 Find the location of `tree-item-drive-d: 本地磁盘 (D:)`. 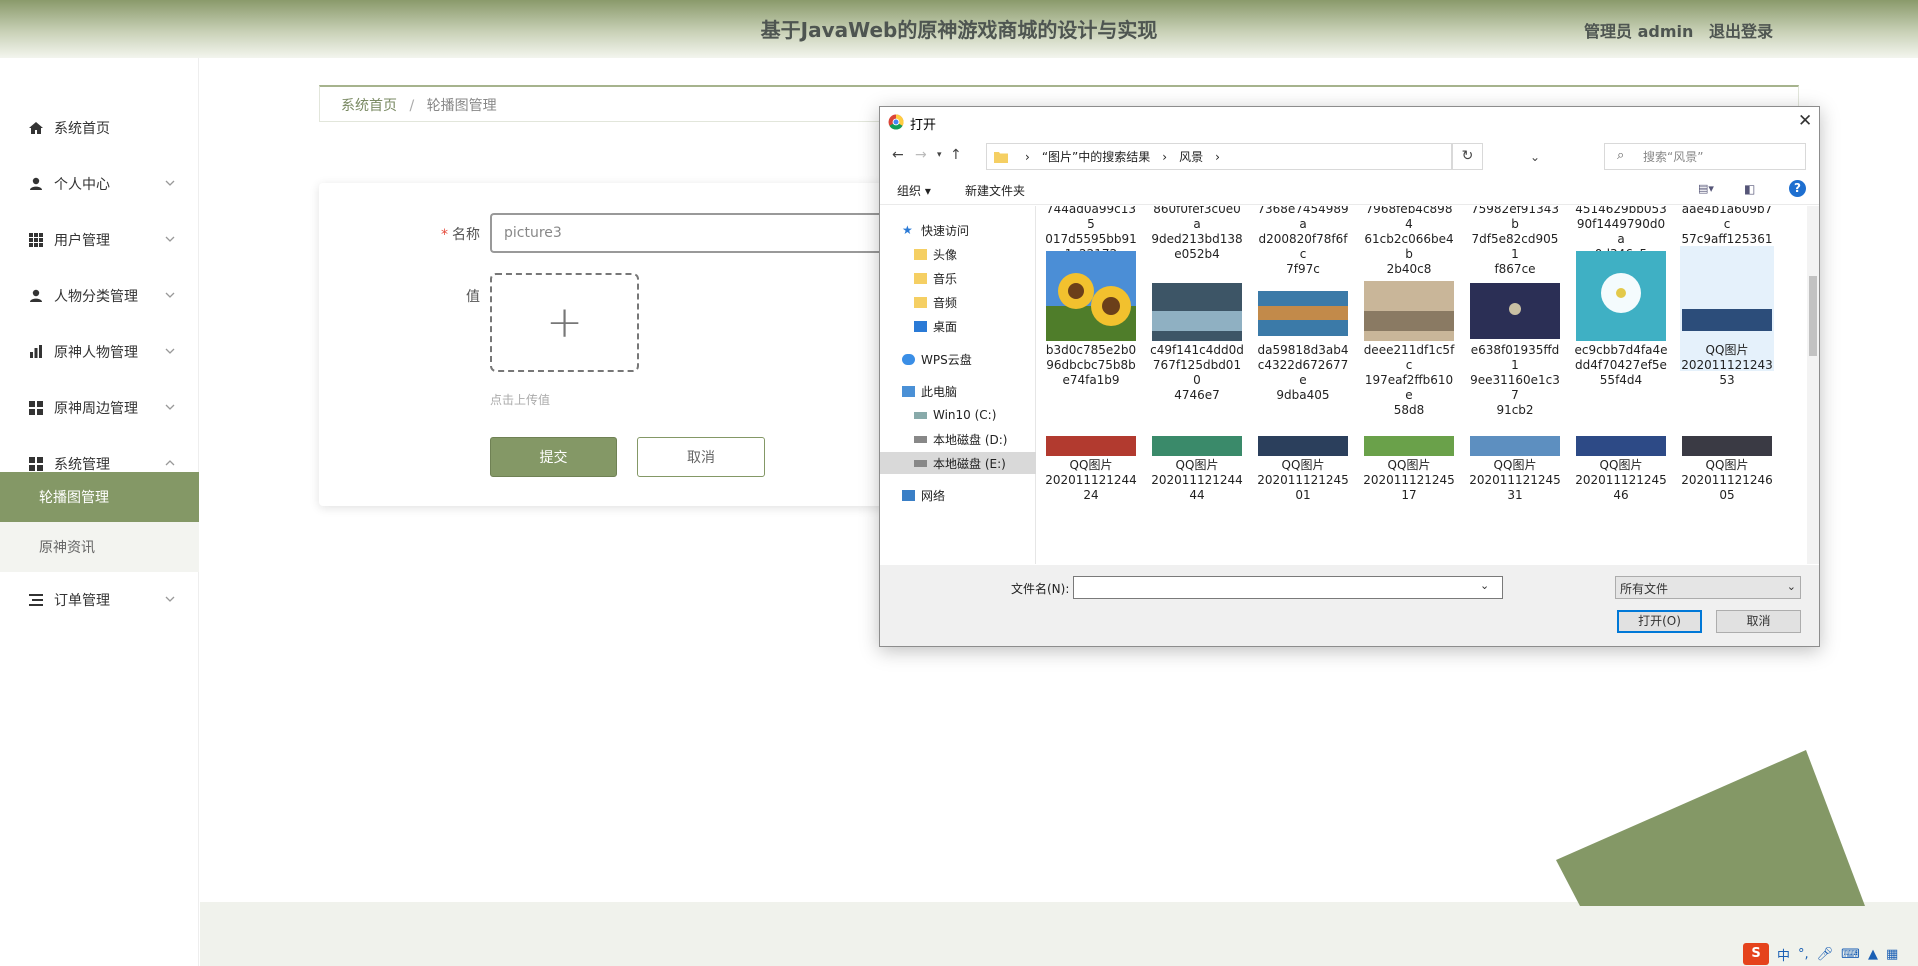

tree-item-drive-d: 本地磁盘 (D:) is located at coordinates (960, 439).